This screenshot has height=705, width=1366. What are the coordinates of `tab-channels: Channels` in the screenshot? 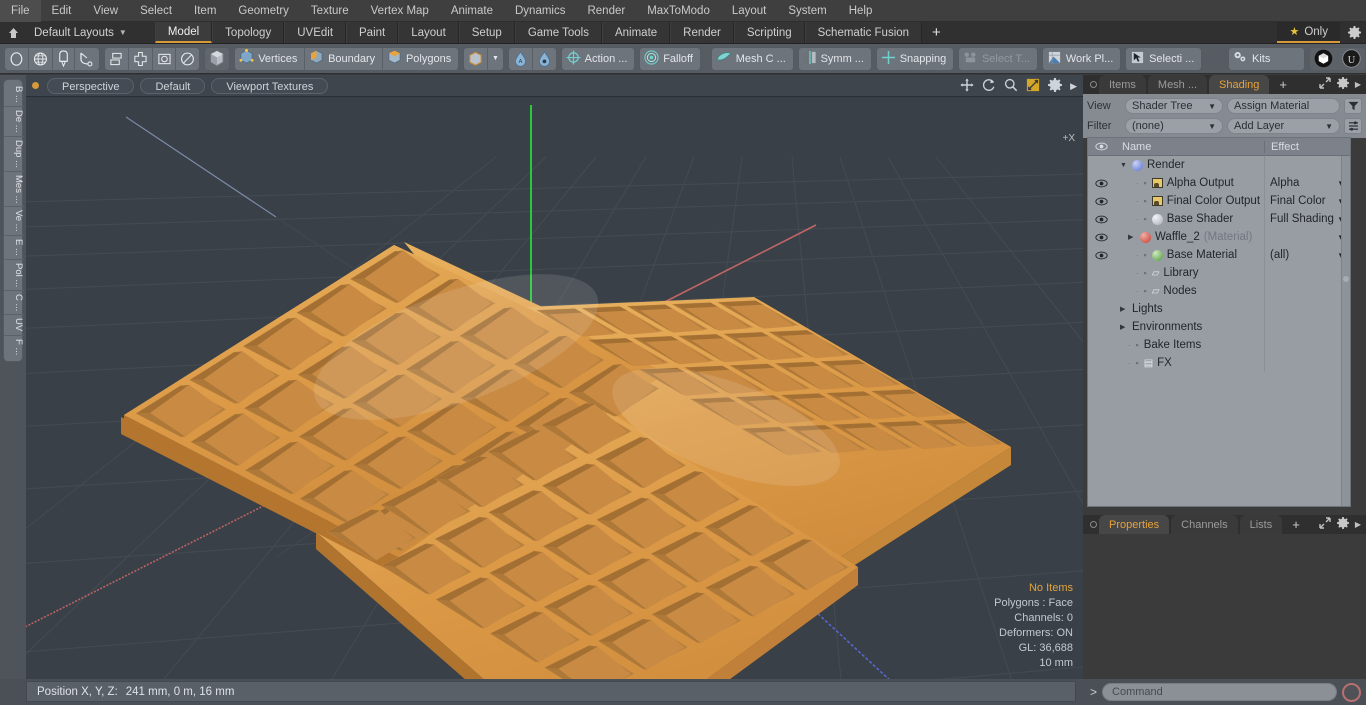 It's located at (1204, 524).